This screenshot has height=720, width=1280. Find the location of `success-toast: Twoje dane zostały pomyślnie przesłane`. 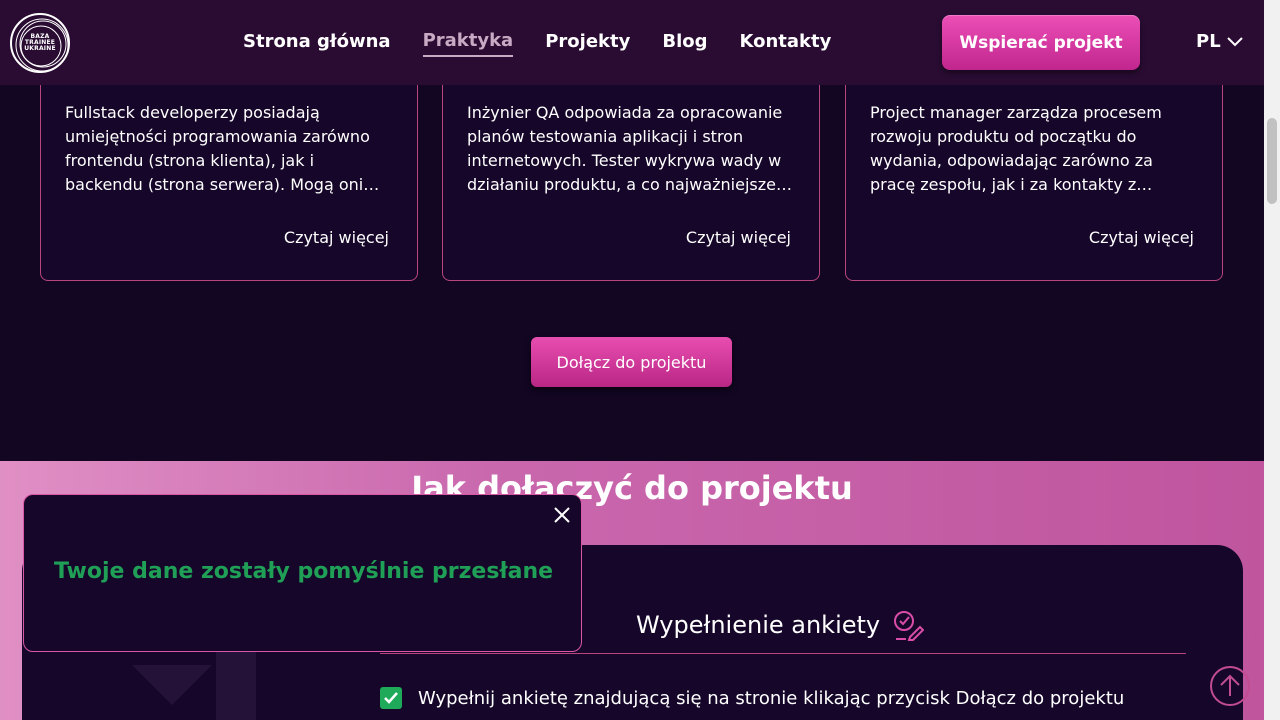

success-toast: Twoje dane zostały pomyślnie przesłane is located at coordinates (302, 573).